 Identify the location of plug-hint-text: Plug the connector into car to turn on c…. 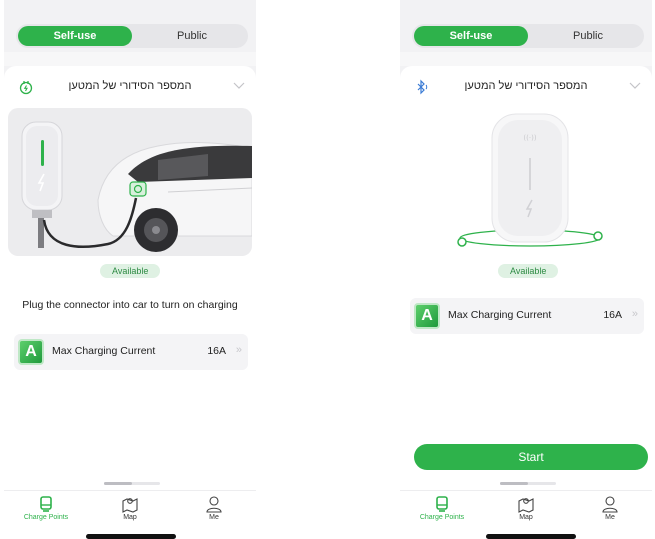
(130, 305).